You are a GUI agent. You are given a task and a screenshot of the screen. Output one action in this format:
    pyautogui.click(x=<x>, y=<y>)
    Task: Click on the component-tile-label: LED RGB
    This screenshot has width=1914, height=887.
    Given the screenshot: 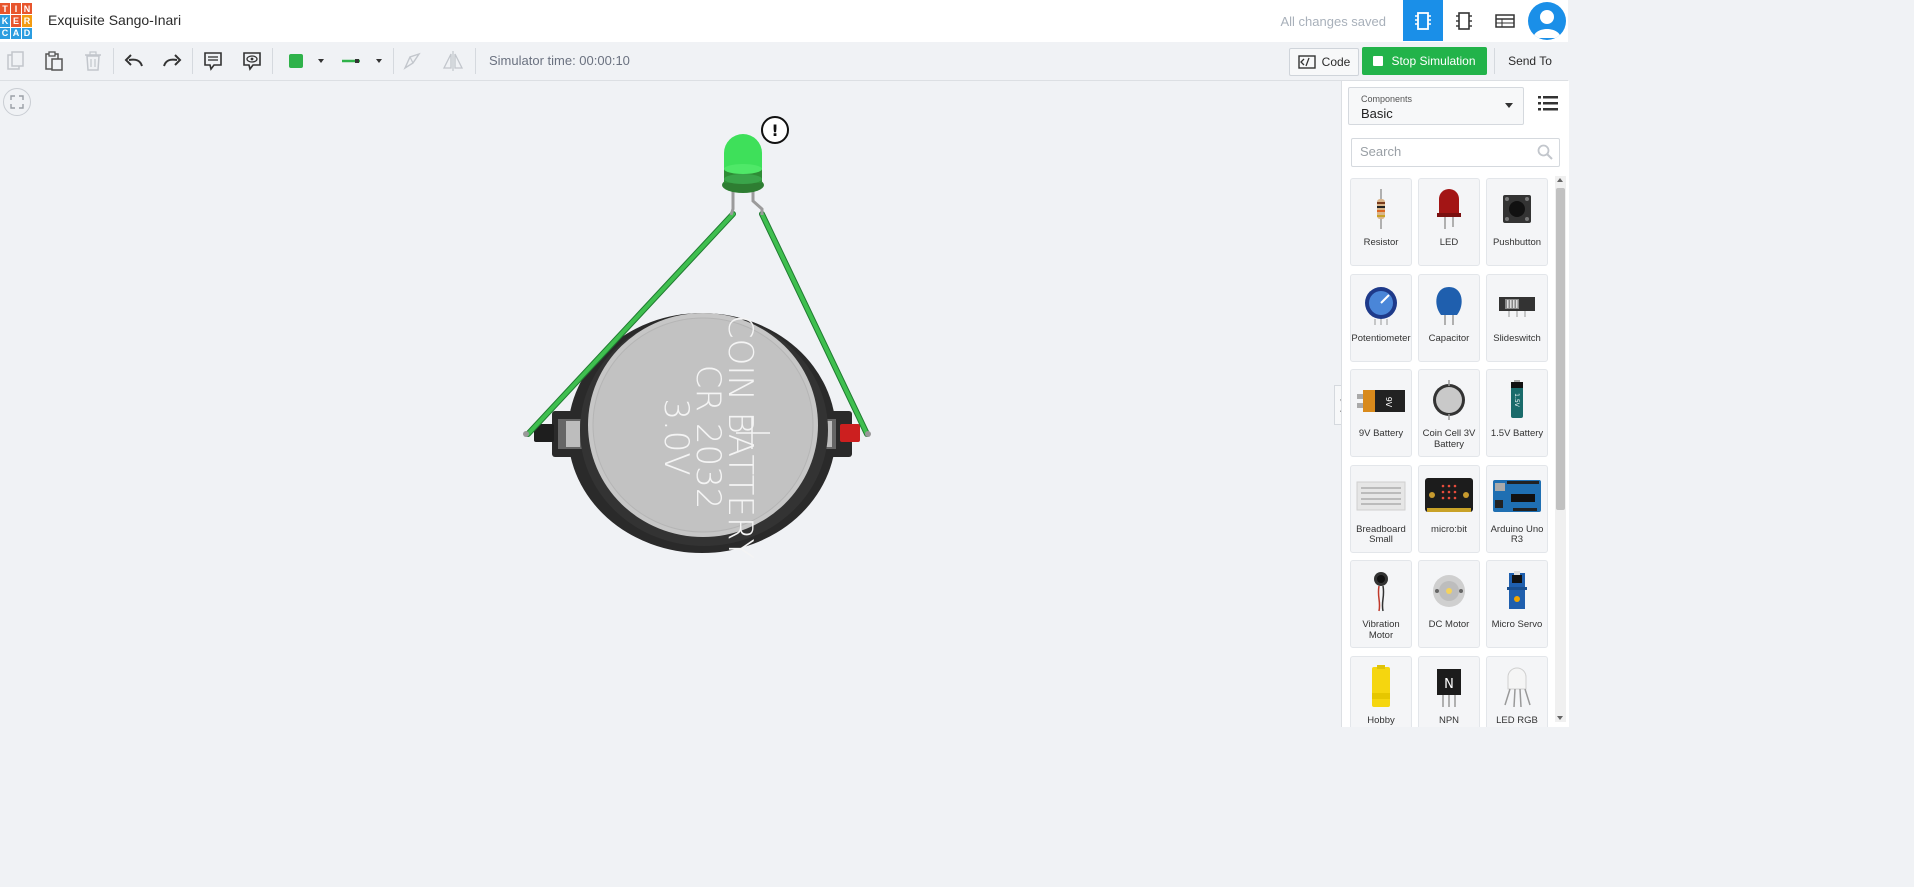 What is the action you would take?
    pyautogui.click(x=1517, y=720)
    